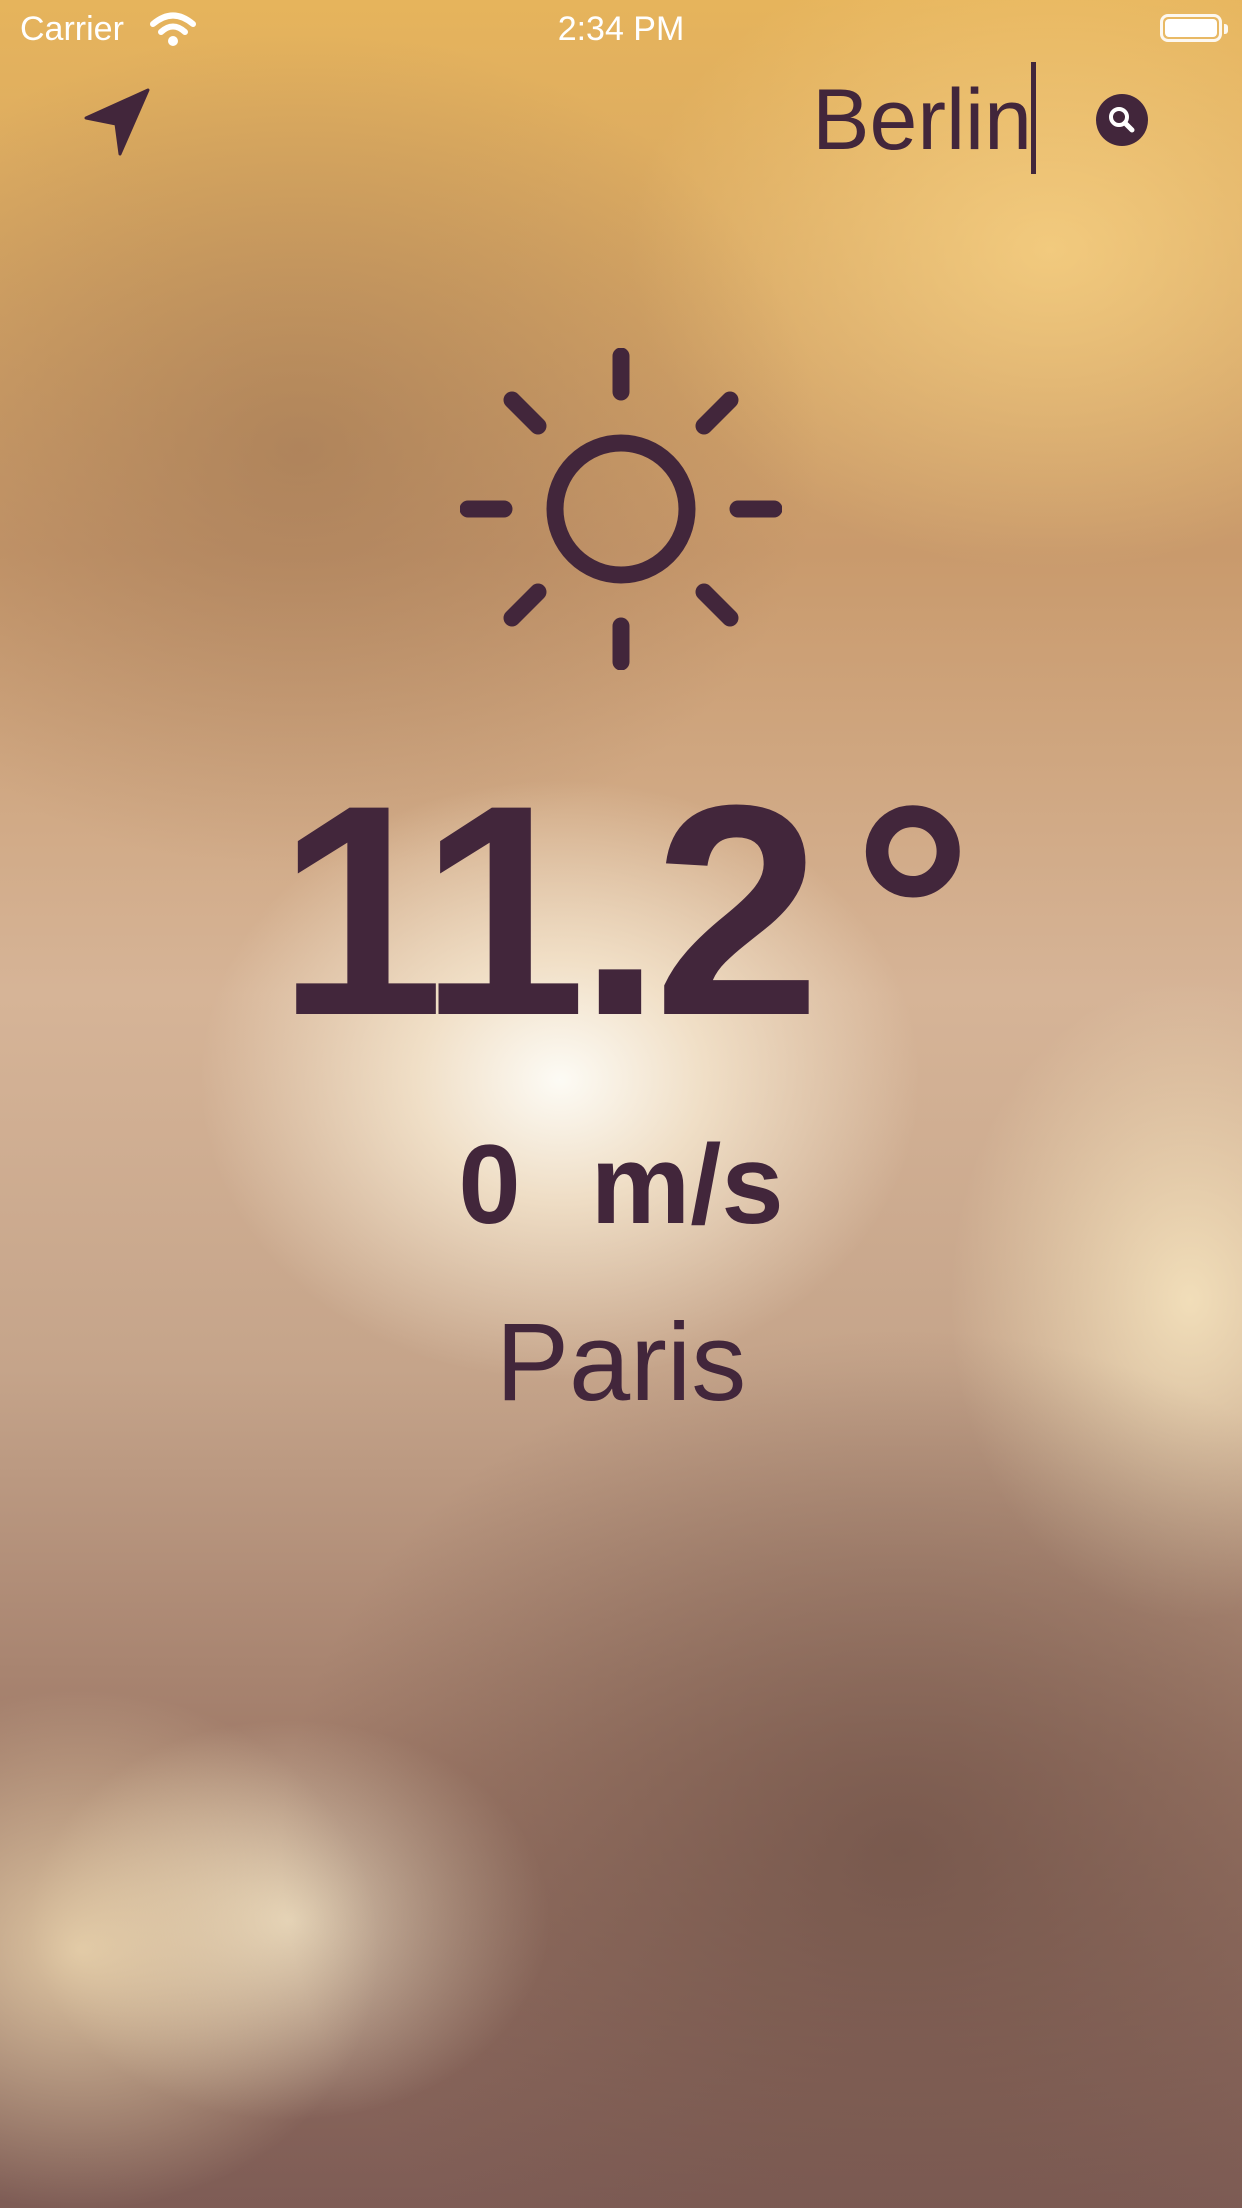  What do you see at coordinates (728, 120) in the screenshot?
I see `search-input: Berlin` at bounding box center [728, 120].